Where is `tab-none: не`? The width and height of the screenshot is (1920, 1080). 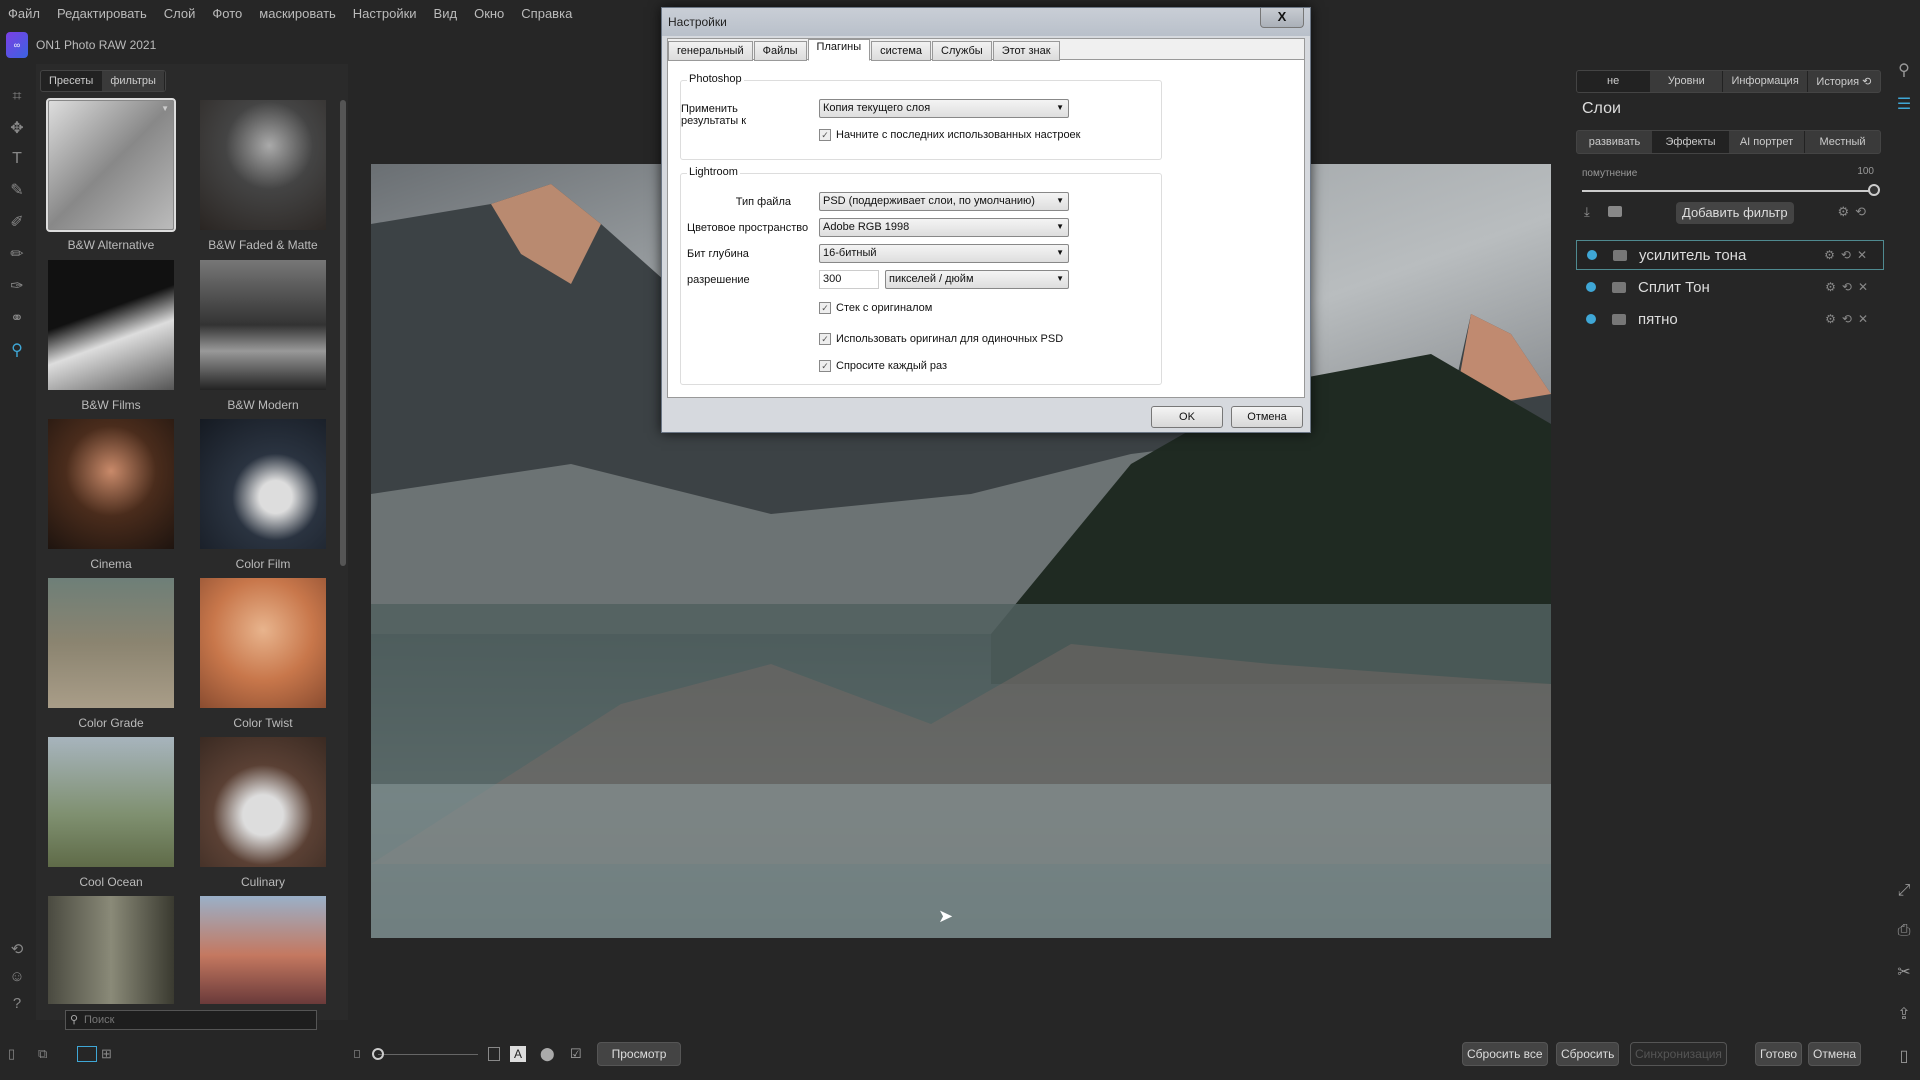
tab-none: не is located at coordinates (1614, 81).